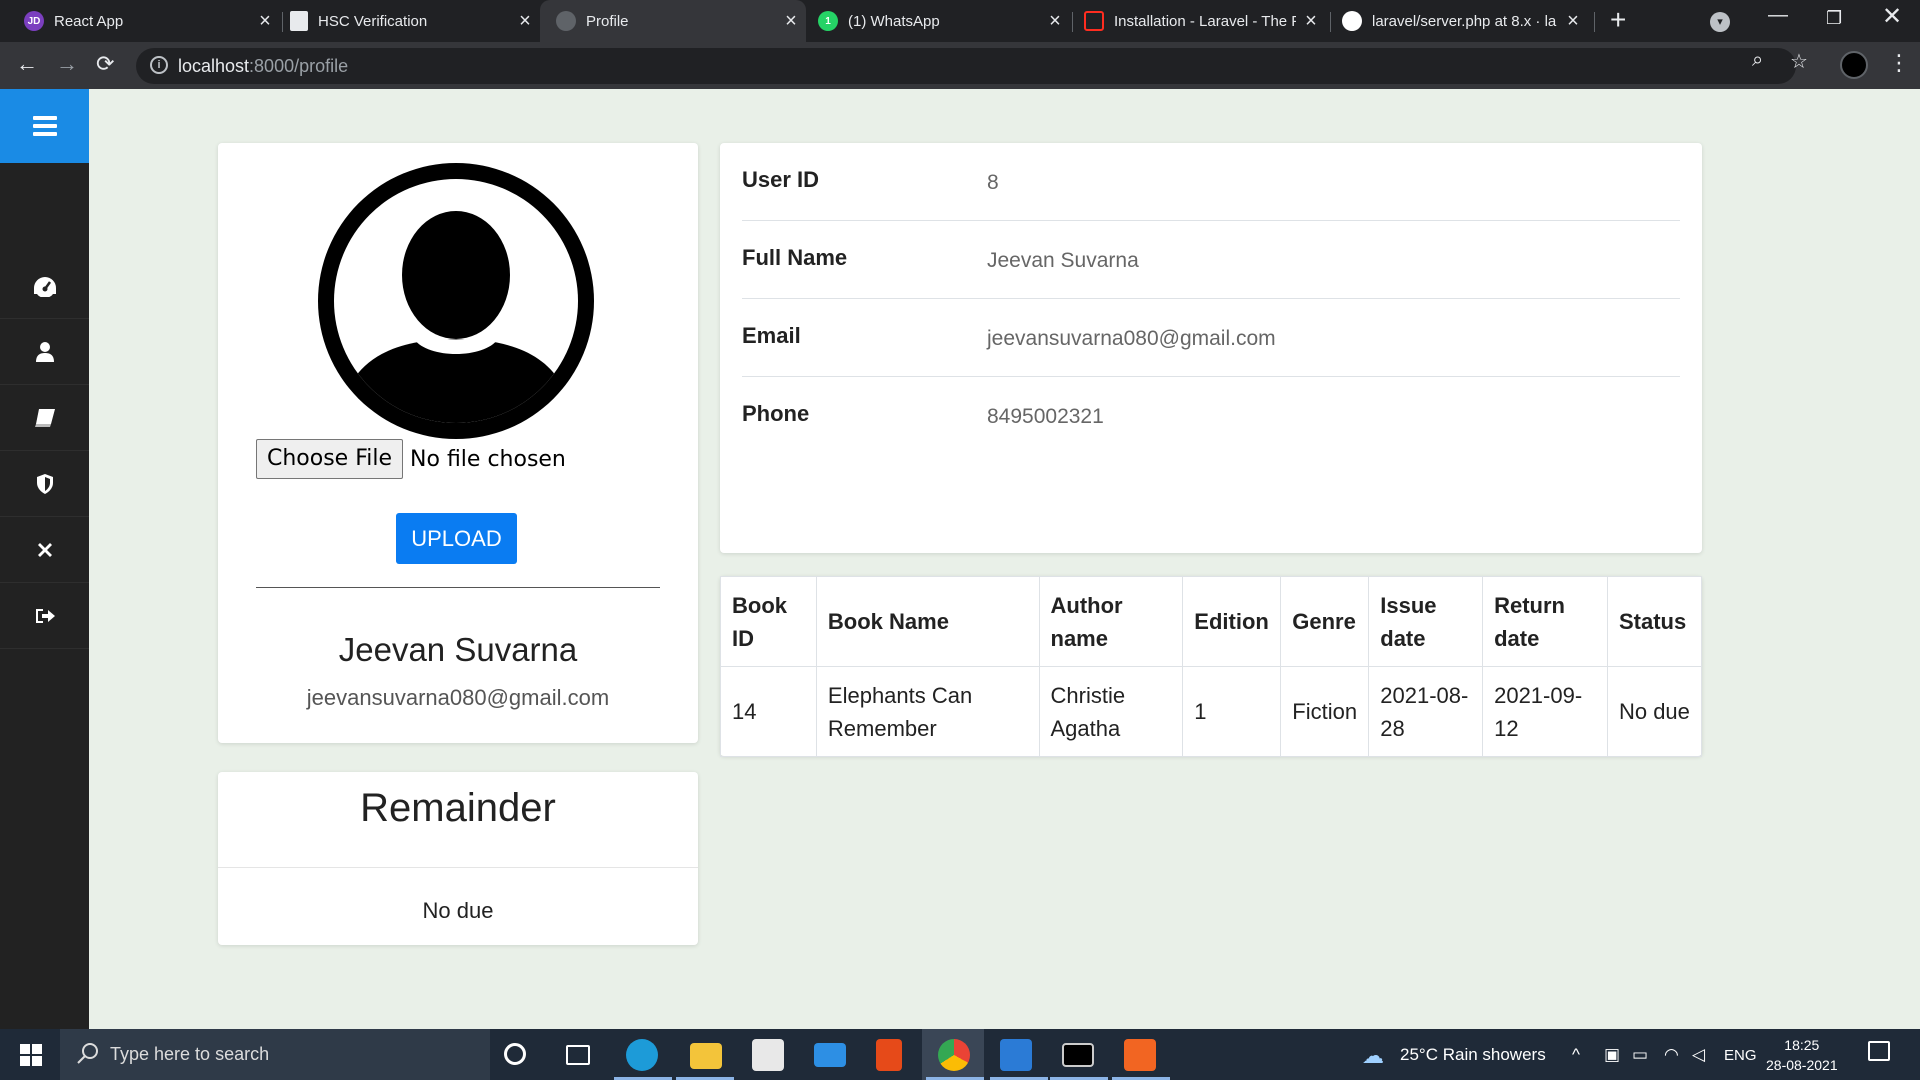 The image size is (1920, 1080). Describe the element at coordinates (1373, 1056) in the screenshot. I see `weather-icon: ☁` at that location.